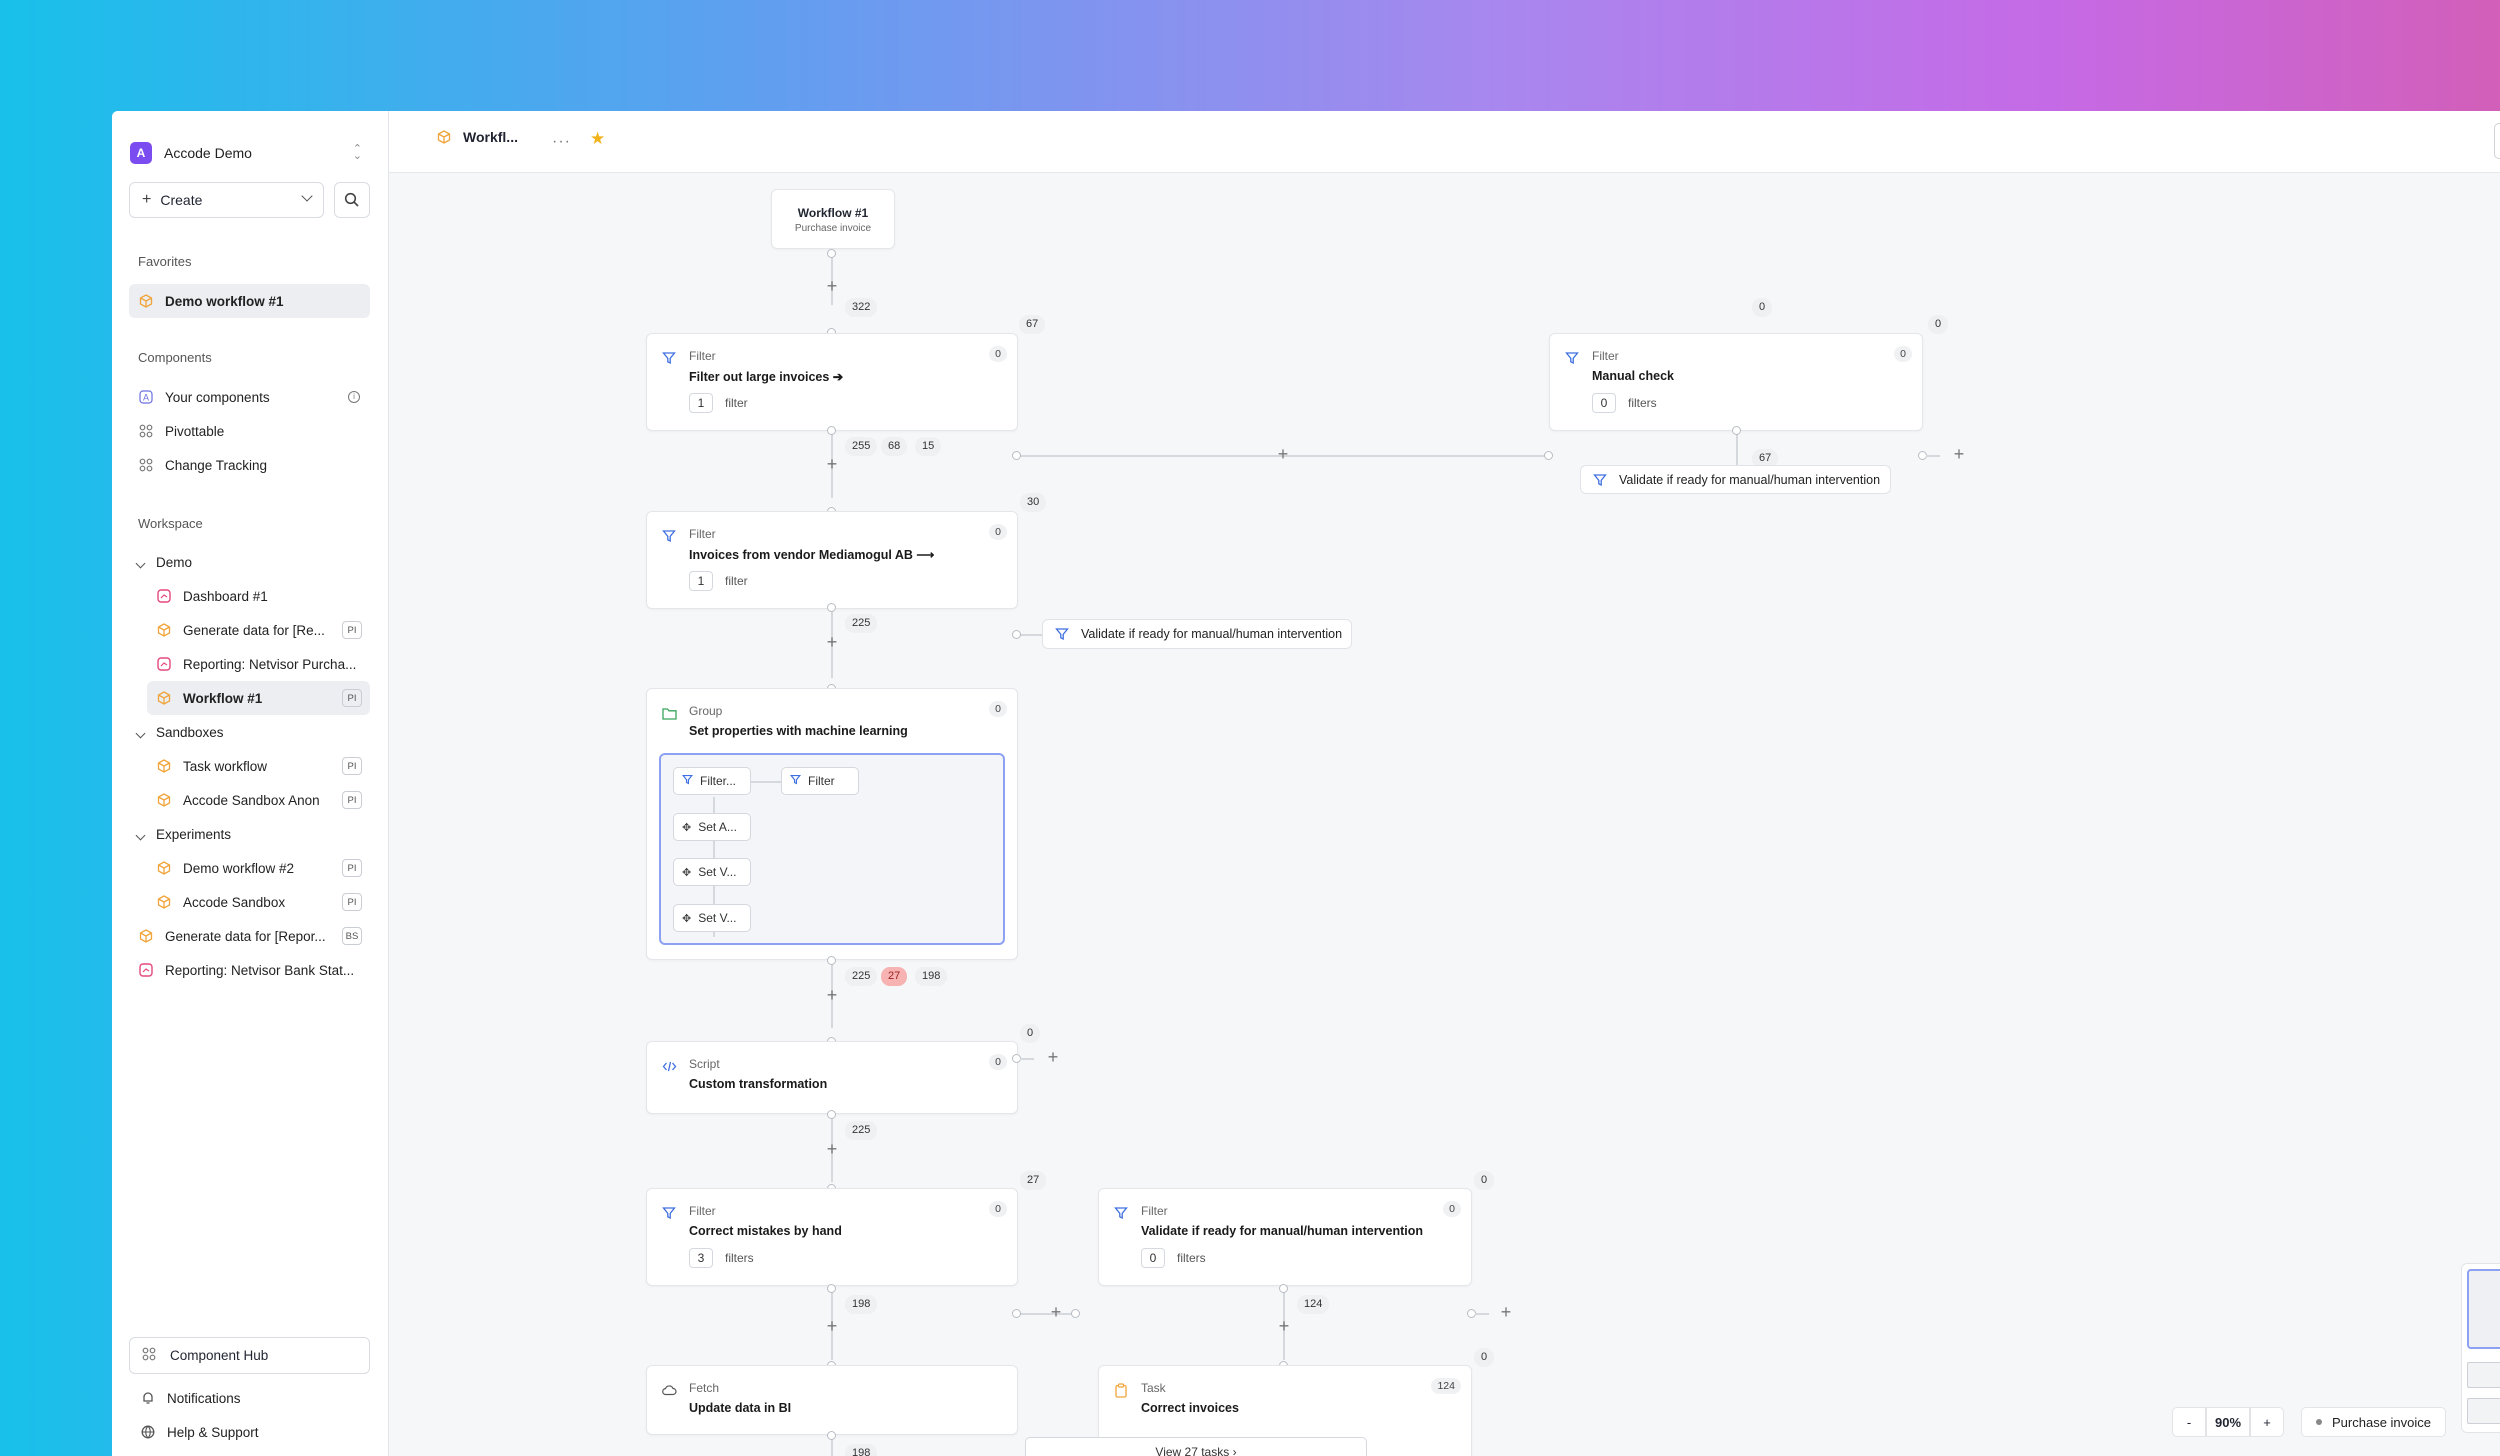 This screenshot has height=1456, width=2500. I want to click on help-support-link: Help & Support, so click(249, 1432).